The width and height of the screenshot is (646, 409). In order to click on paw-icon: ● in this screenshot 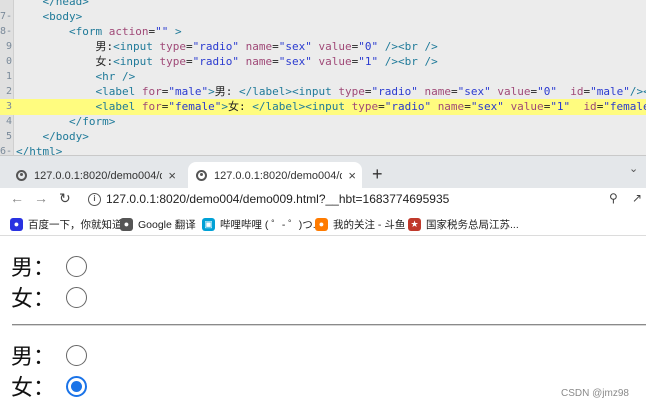, I will do `click(16, 224)`.